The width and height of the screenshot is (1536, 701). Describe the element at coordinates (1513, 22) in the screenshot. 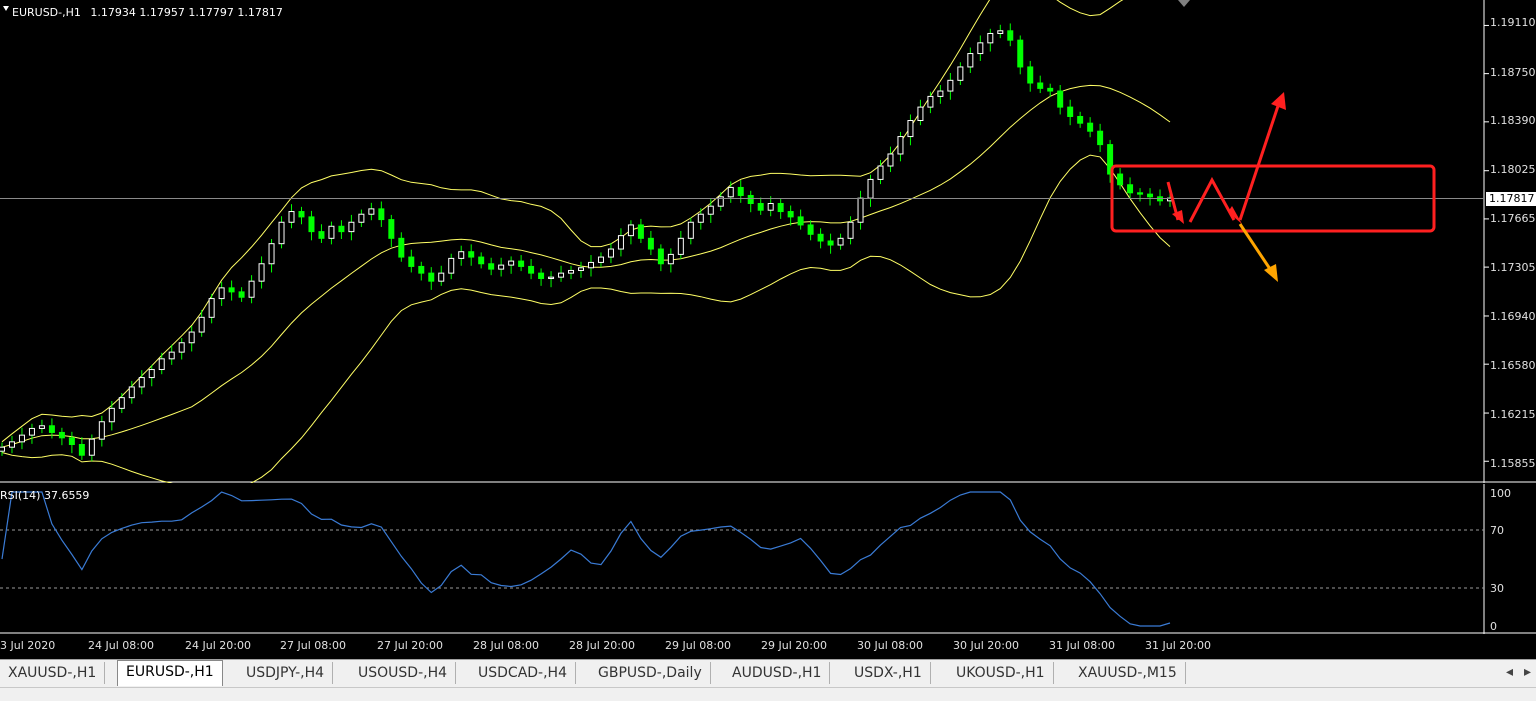

I see `price-label: 1.19110` at that location.